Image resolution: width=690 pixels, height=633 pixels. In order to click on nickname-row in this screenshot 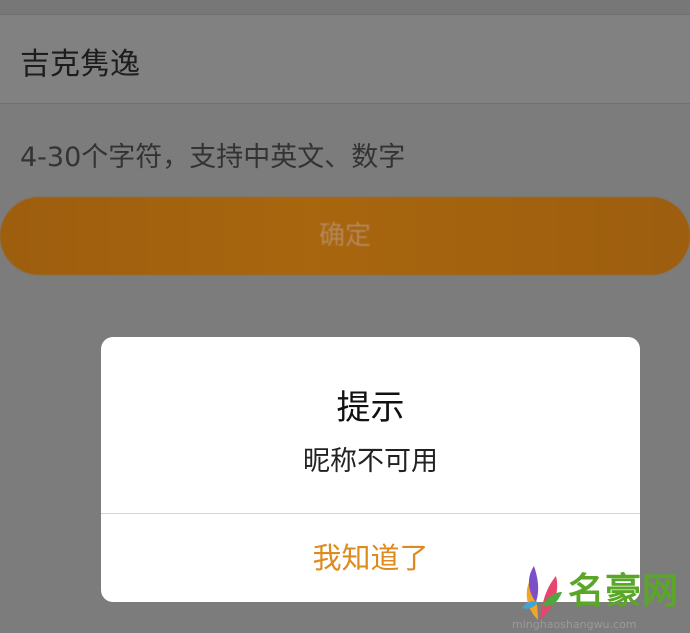, I will do `click(345, 59)`.